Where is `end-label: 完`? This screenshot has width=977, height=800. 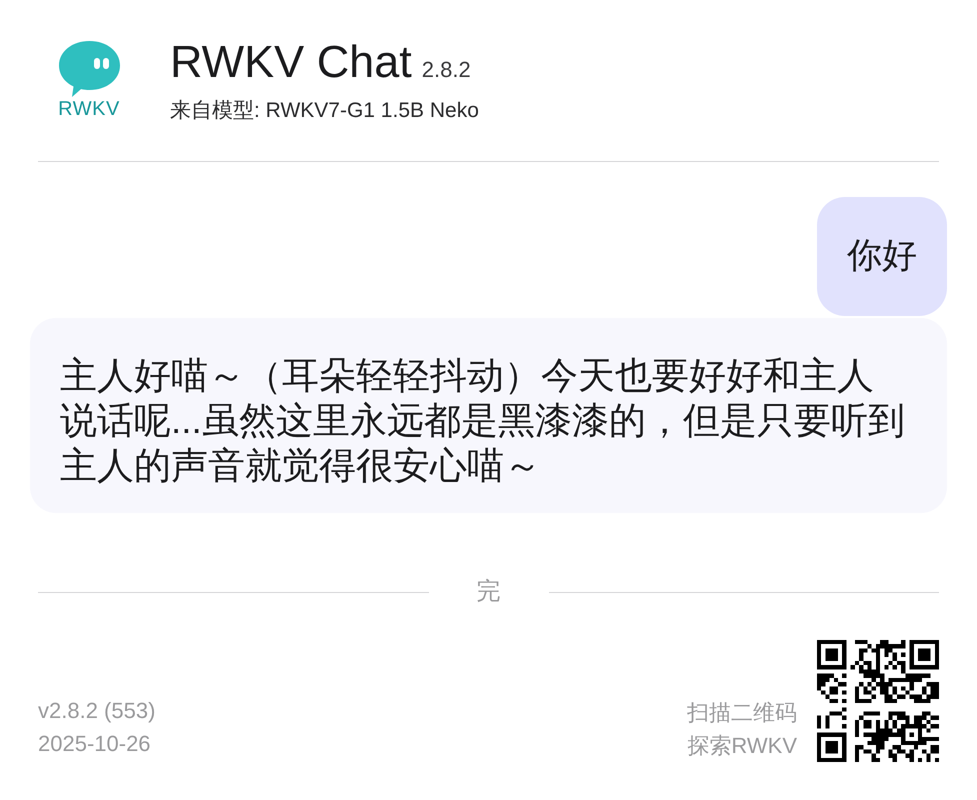 end-label: 完 is located at coordinates (489, 592).